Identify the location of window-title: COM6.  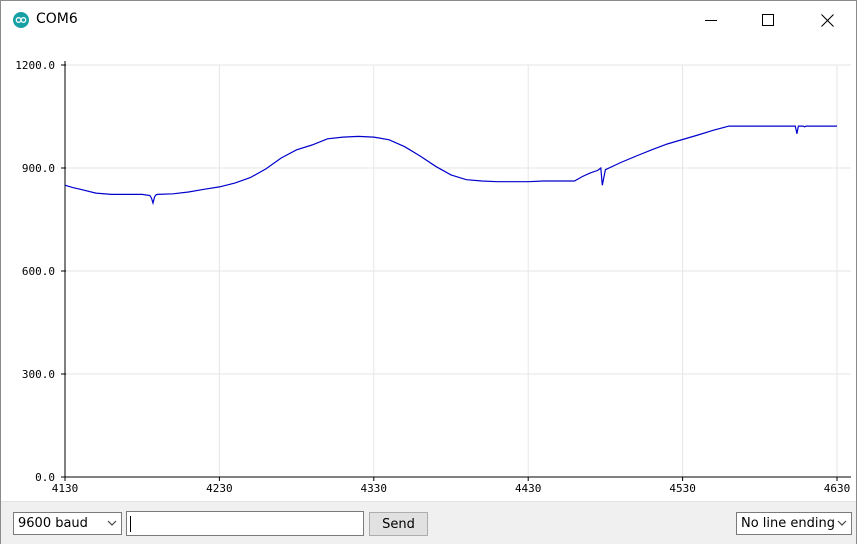
(57, 19).